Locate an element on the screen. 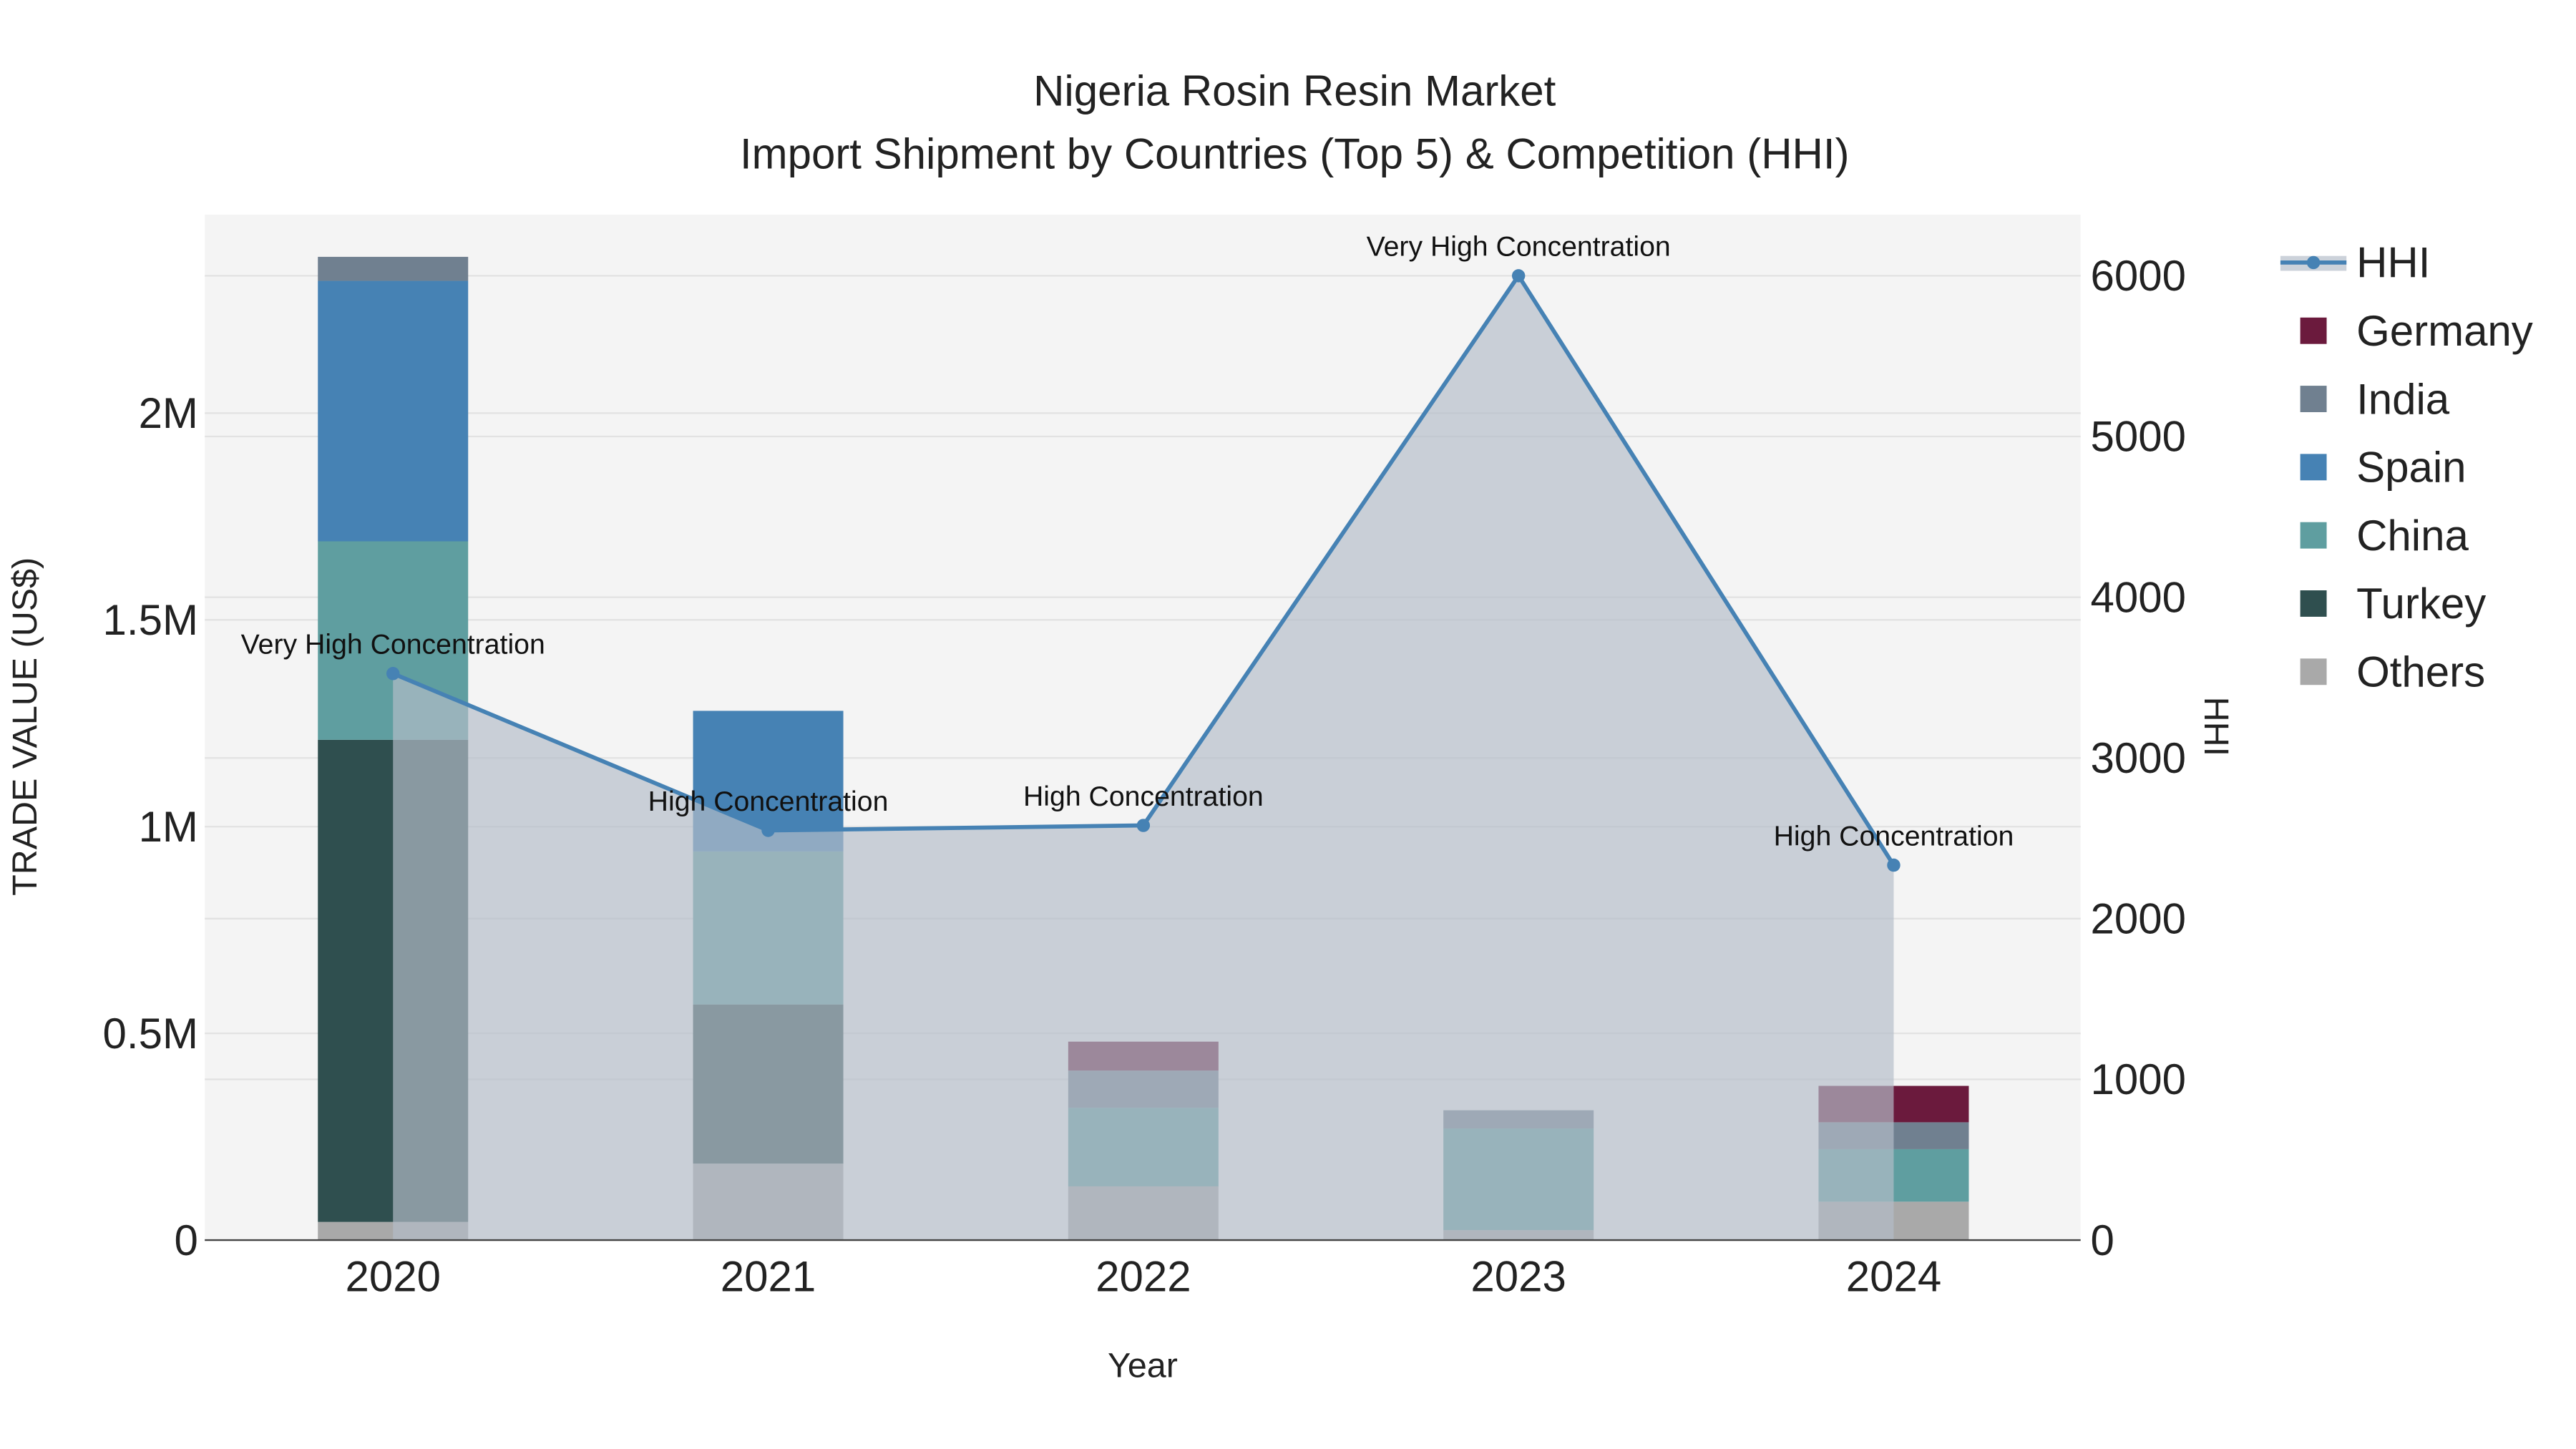 This screenshot has height=1449, width=2576. y-tick-label: 2M is located at coordinates (168, 413).